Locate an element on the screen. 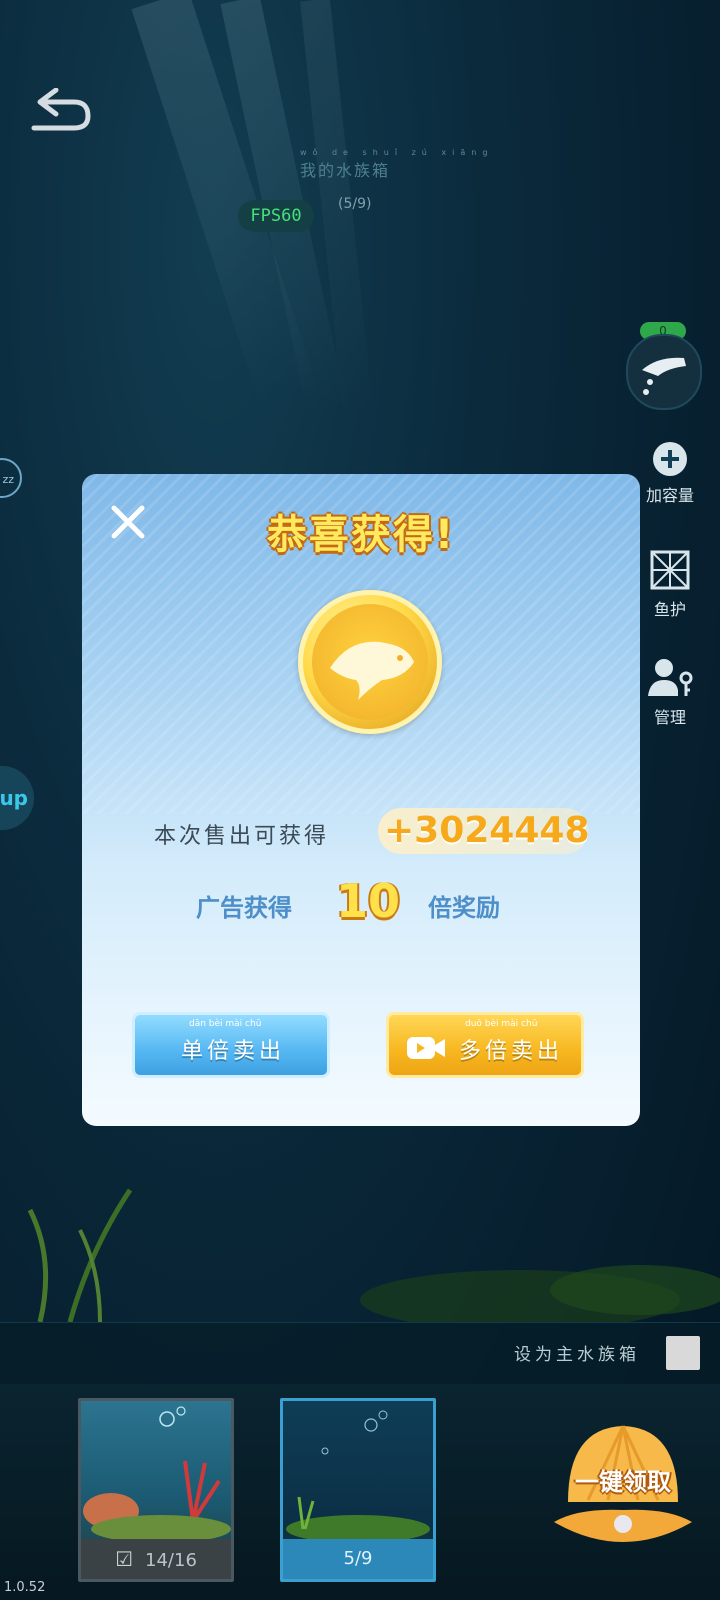 The height and width of the screenshot is (1600, 720). tank-thumbnail-1: ☑ 14/16 is located at coordinates (156, 1490).